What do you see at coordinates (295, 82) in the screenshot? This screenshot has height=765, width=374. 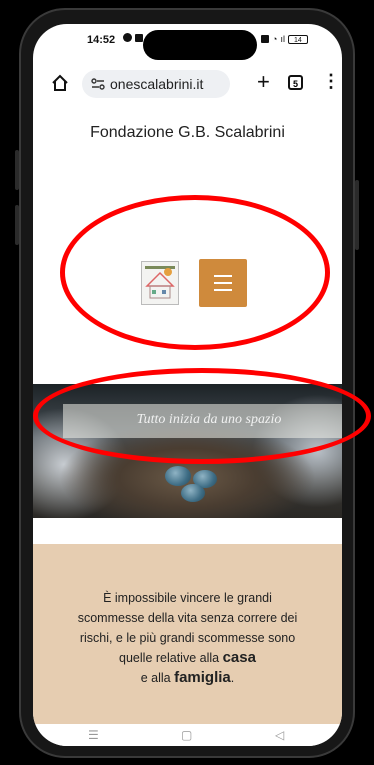 I see `tabs-icon: 5` at bounding box center [295, 82].